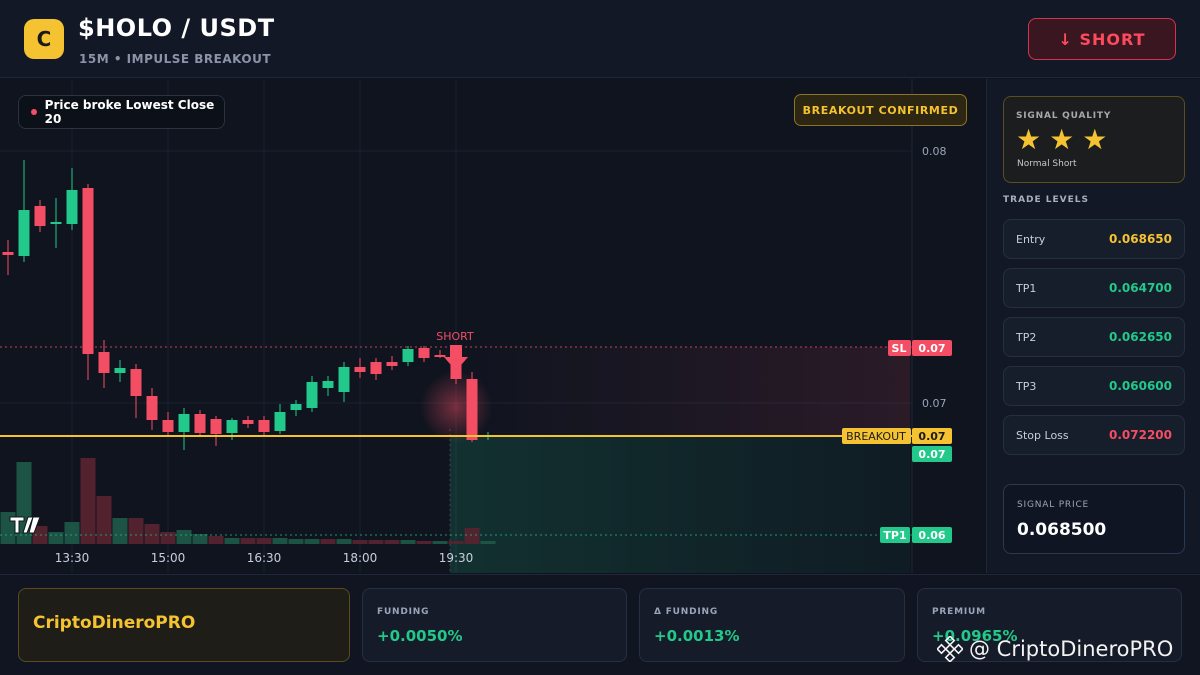  What do you see at coordinates (1094, 519) in the screenshot?
I see `signal-price-card: SIGNAL PRICE 0.068500` at bounding box center [1094, 519].